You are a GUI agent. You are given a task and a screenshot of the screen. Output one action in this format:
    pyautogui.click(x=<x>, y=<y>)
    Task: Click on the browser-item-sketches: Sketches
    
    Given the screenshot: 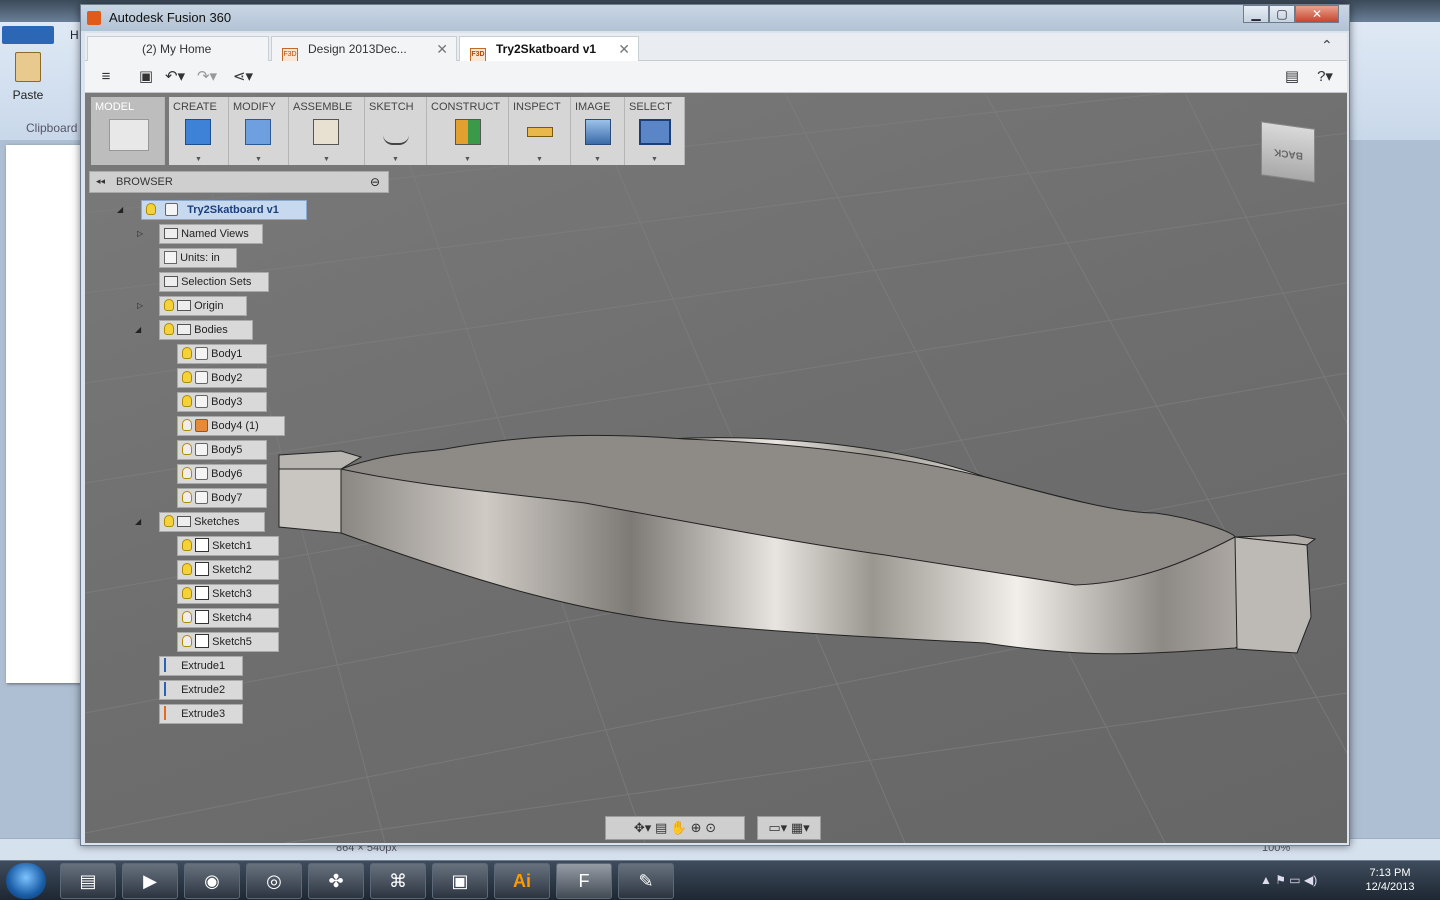 What is the action you would take?
    pyautogui.click(x=212, y=522)
    